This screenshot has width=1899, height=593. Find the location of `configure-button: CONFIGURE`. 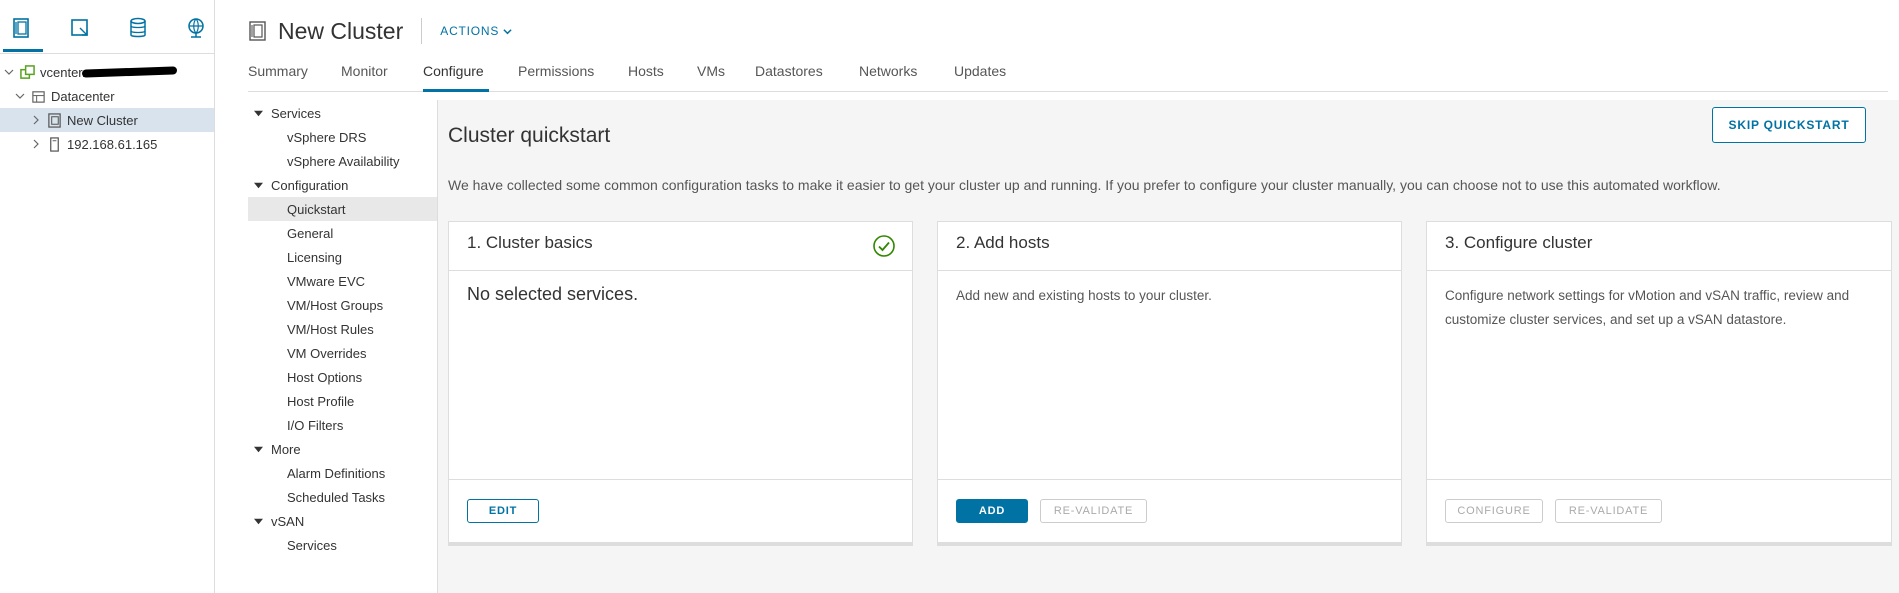

configure-button: CONFIGURE is located at coordinates (1494, 511).